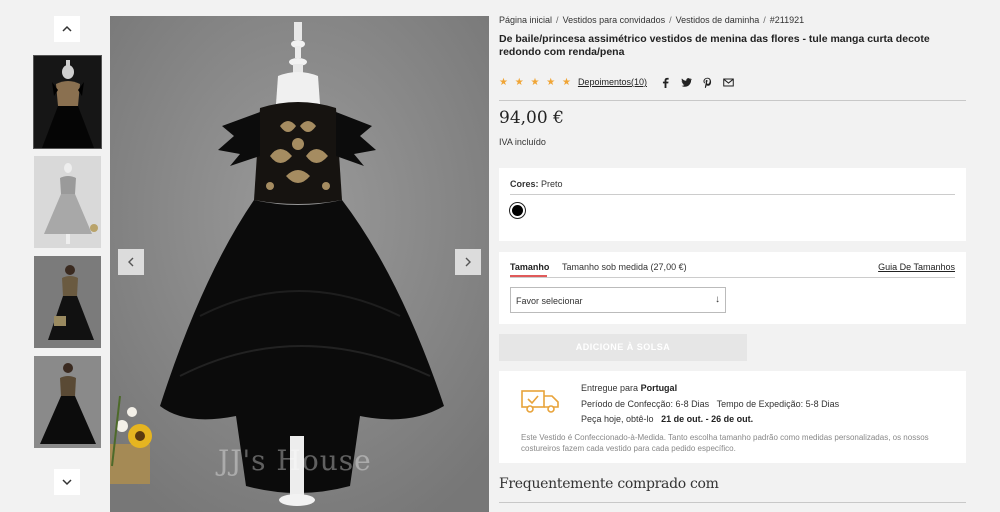  What do you see at coordinates (916, 267) in the screenshot?
I see `size-guide-link: Guia De Tamanhos` at bounding box center [916, 267].